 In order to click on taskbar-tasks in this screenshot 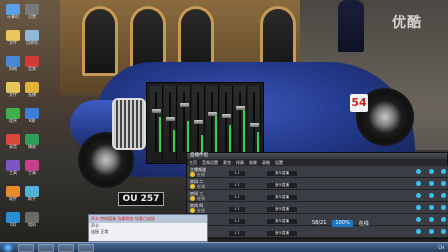, I will do `click(54, 247)`.